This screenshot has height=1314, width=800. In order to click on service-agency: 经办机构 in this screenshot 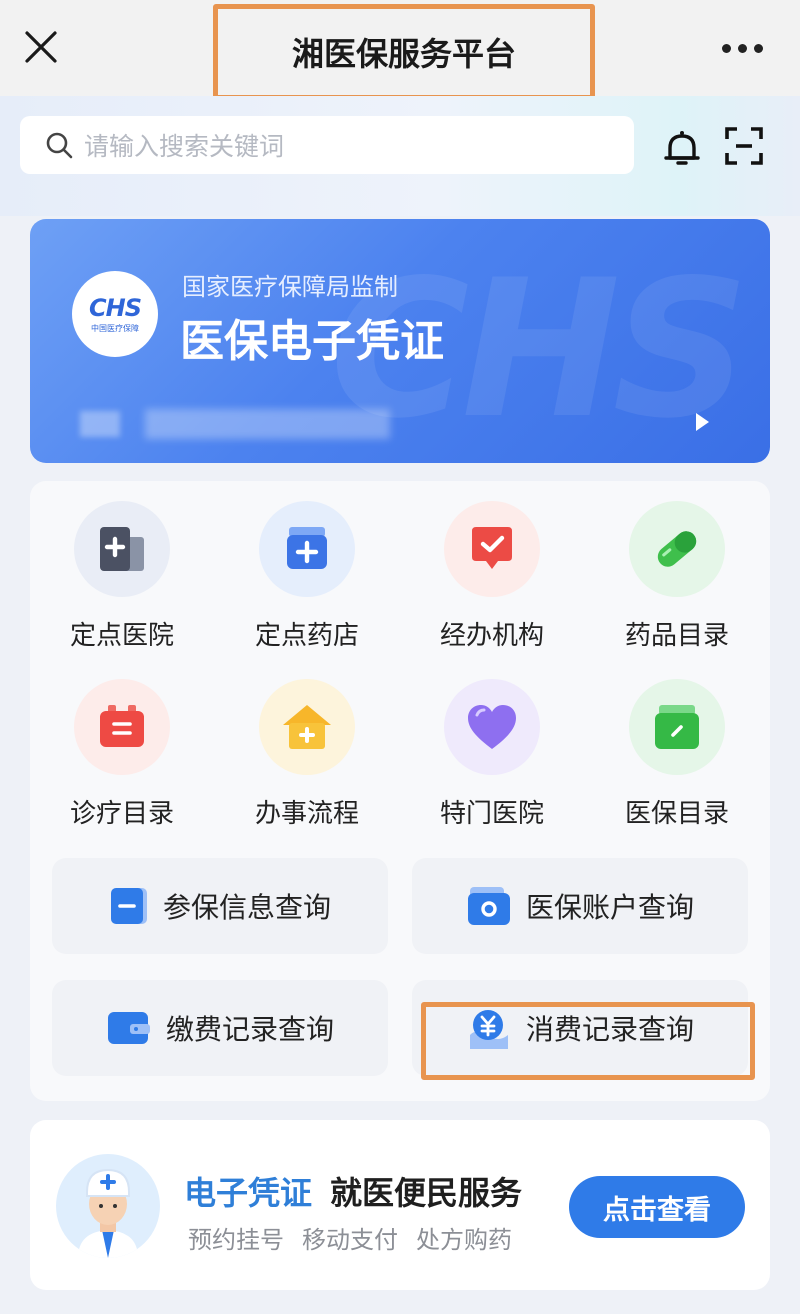, I will do `click(492, 581)`.